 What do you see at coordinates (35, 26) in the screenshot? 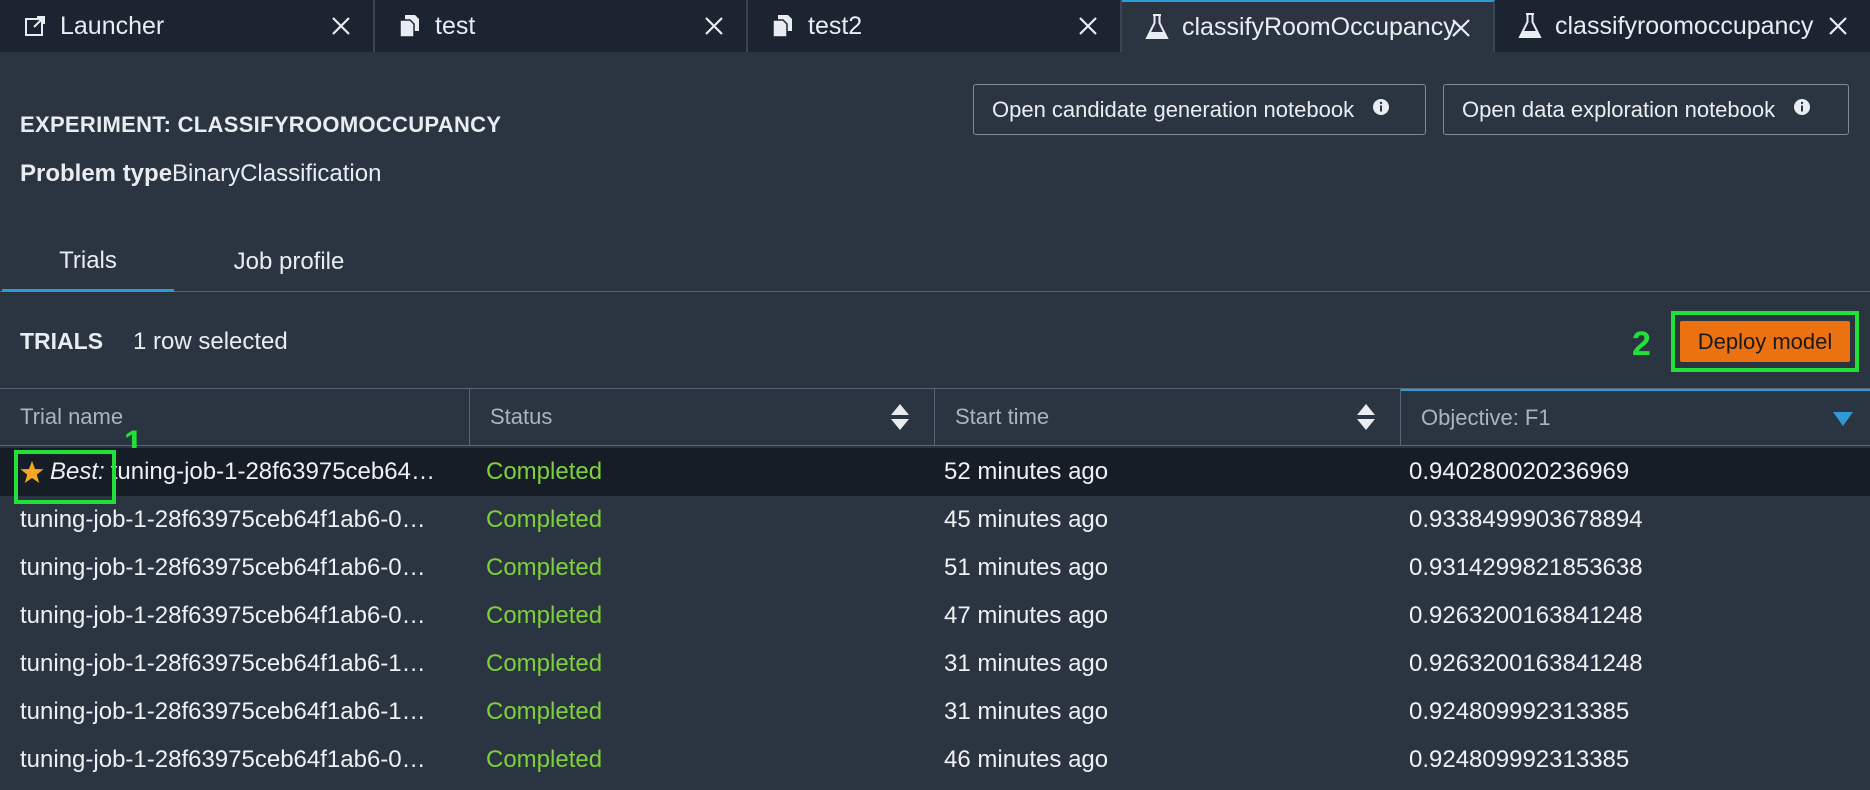
I see `launcher-icon` at bounding box center [35, 26].